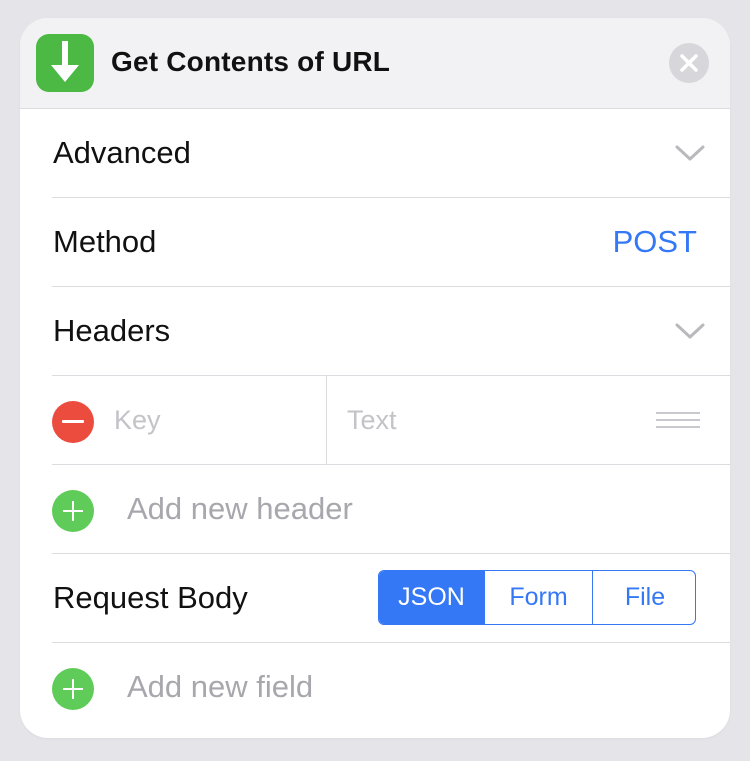  I want to click on action-header: Get Contents of URL, so click(375, 63).